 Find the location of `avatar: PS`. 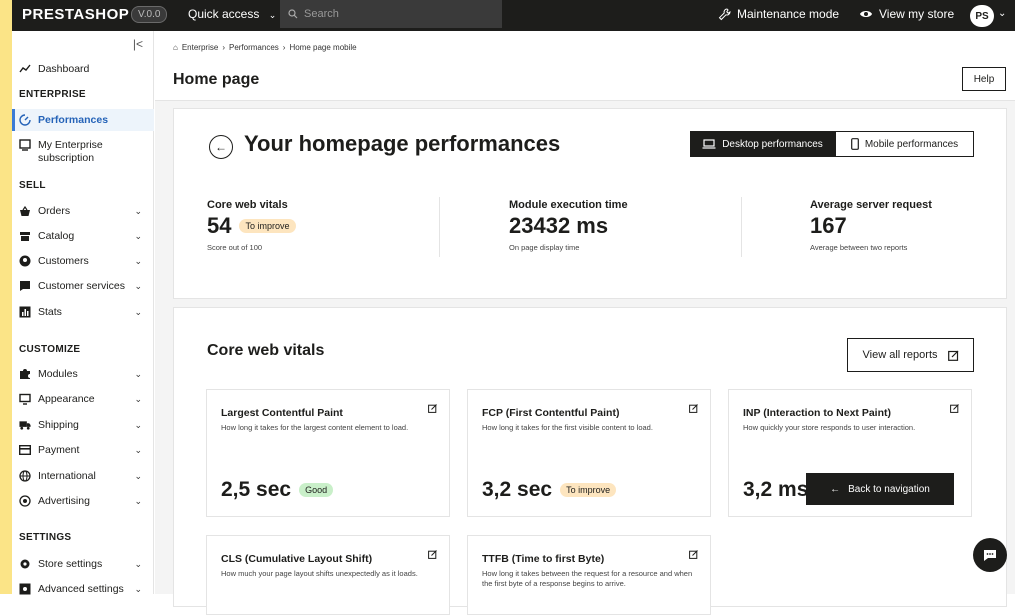

avatar: PS is located at coordinates (982, 16).